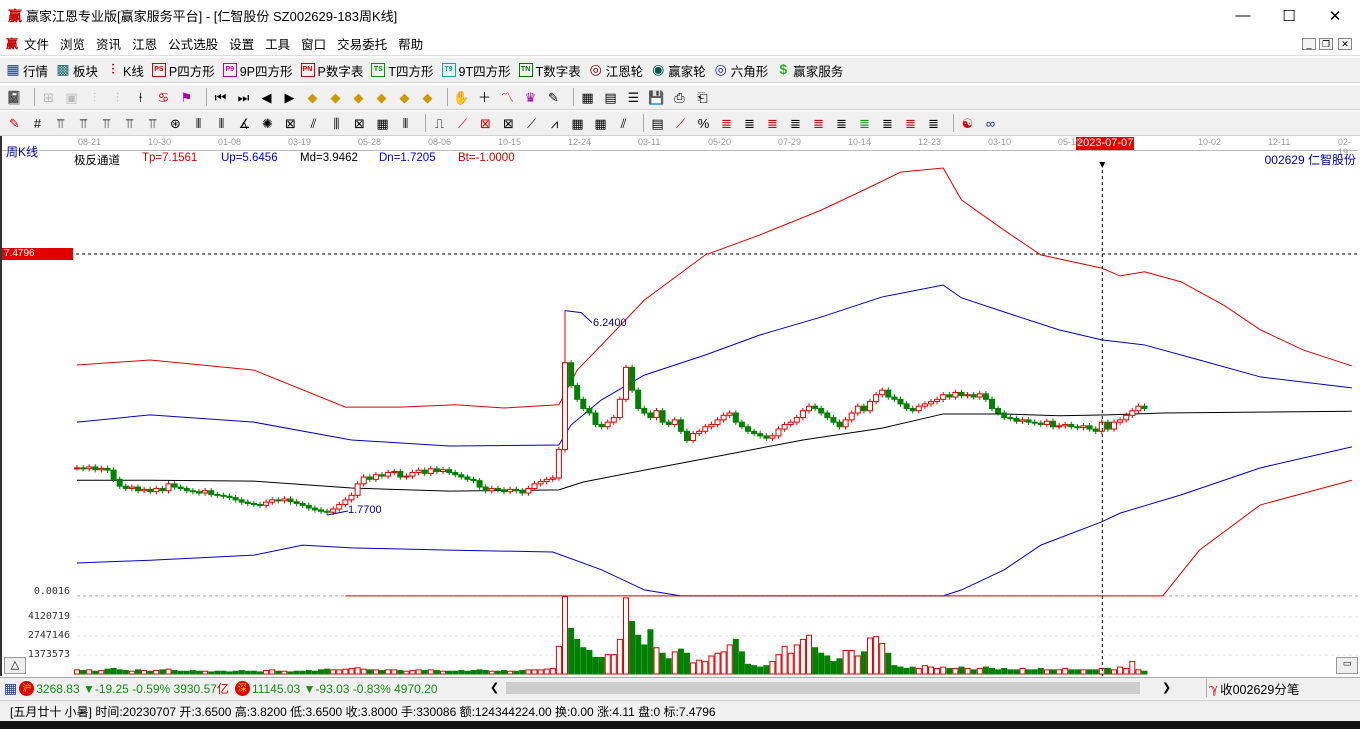 The width and height of the screenshot is (1360, 729). What do you see at coordinates (336, 123) in the screenshot?
I see `lines-icon: ⫼` at bounding box center [336, 123].